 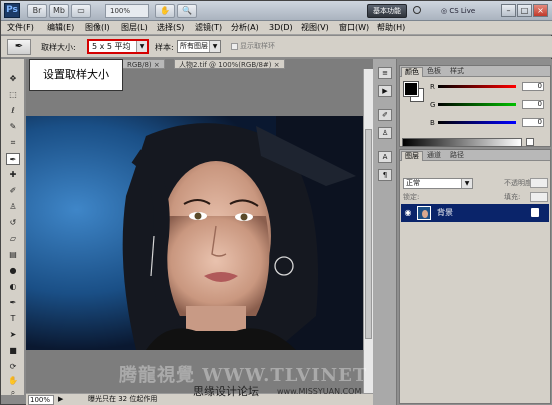 What do you see at coordinates (13, 207) in the screenshot?
I see `clone-stamp-tool-icon: ♙` at bounding box center [13, 207].